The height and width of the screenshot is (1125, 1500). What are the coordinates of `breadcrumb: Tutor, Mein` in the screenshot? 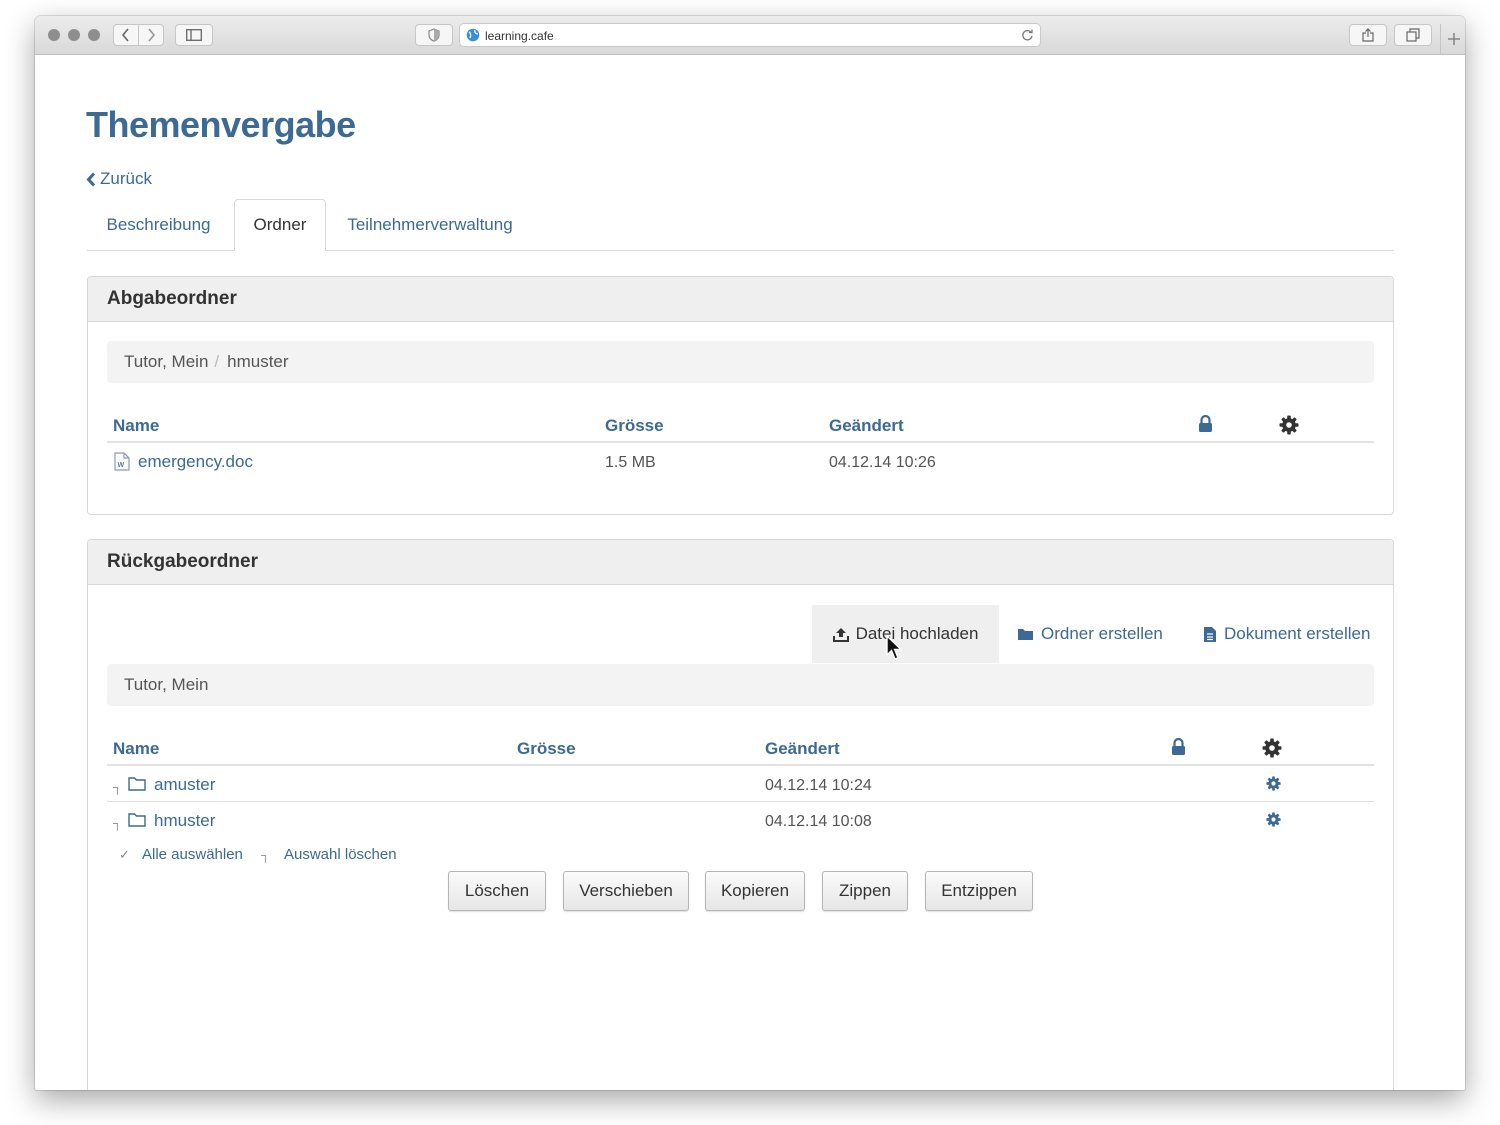 It's located at (740, 685).